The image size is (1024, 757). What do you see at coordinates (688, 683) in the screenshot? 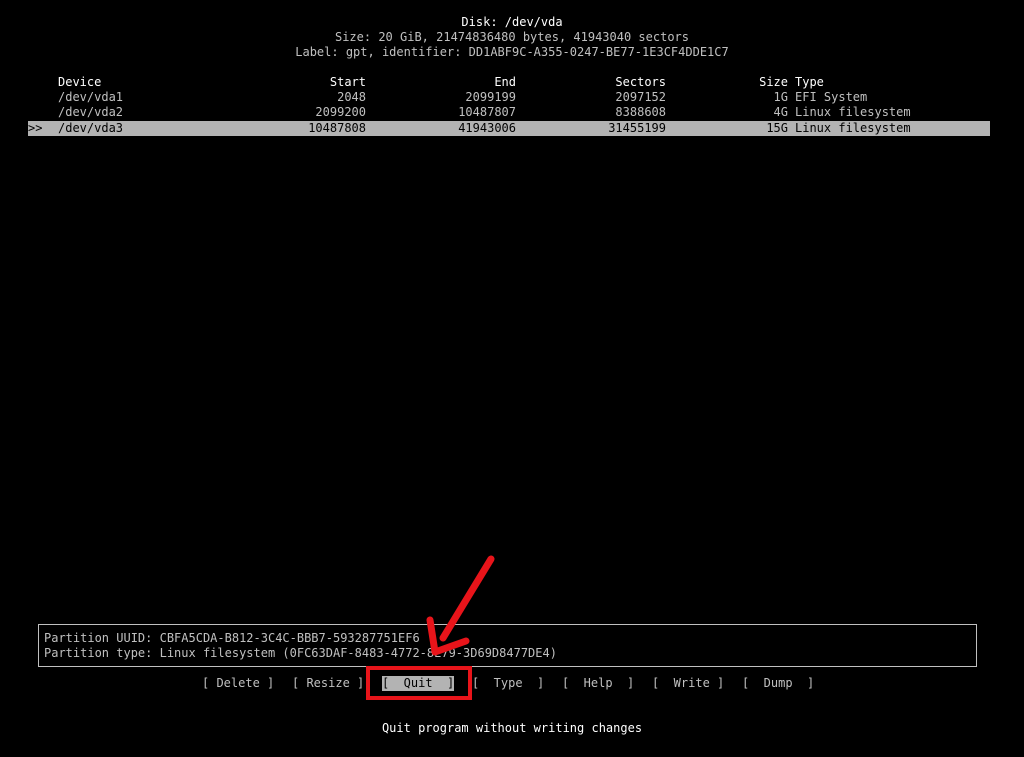
I see `write-button: [ Write ]` at bounding box center [688, 683].